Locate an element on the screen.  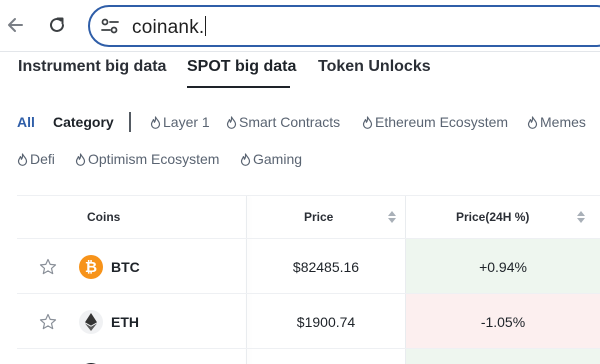
filter-memes: Memes is located at coordinates (556, 122).